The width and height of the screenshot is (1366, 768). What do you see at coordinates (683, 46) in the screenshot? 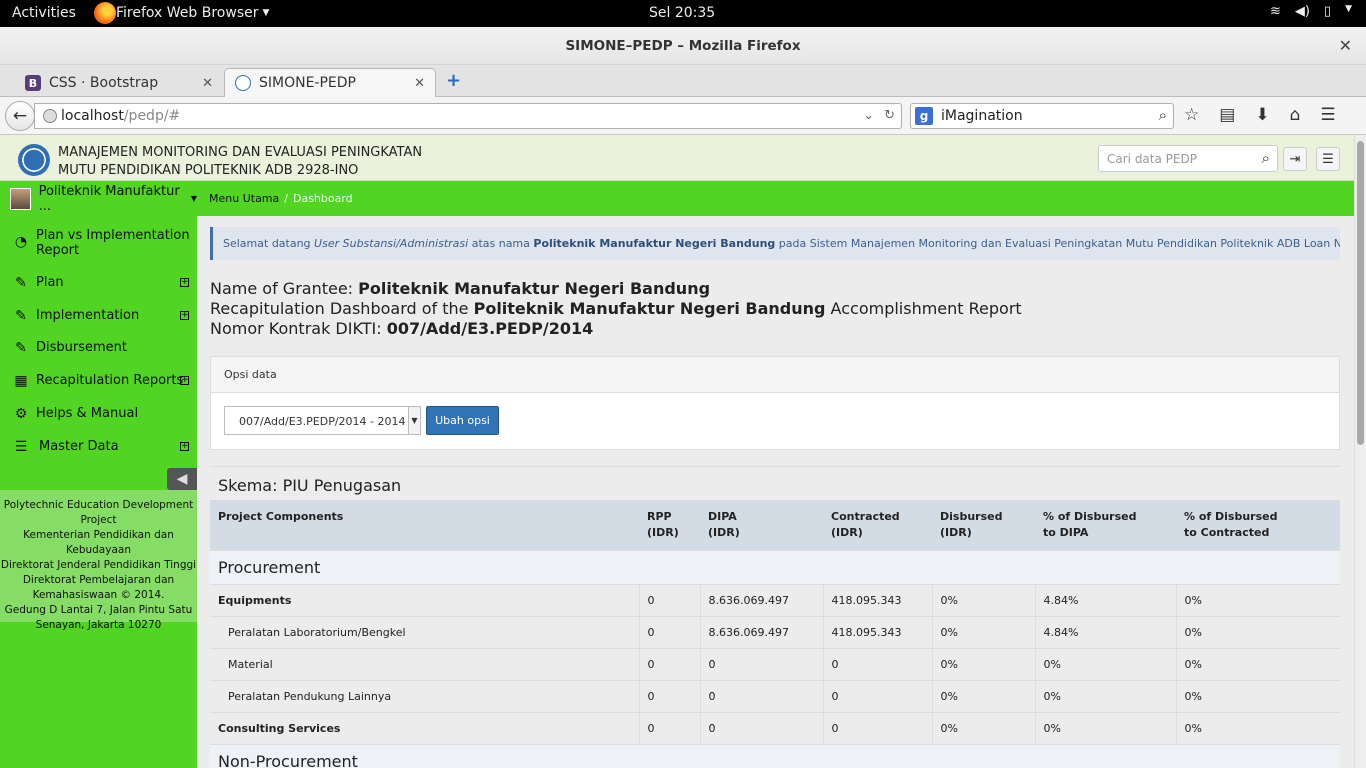
I see `window-title: SIMONE–PEDP – Mozilla Firefox` at bounding box center [683, 46].